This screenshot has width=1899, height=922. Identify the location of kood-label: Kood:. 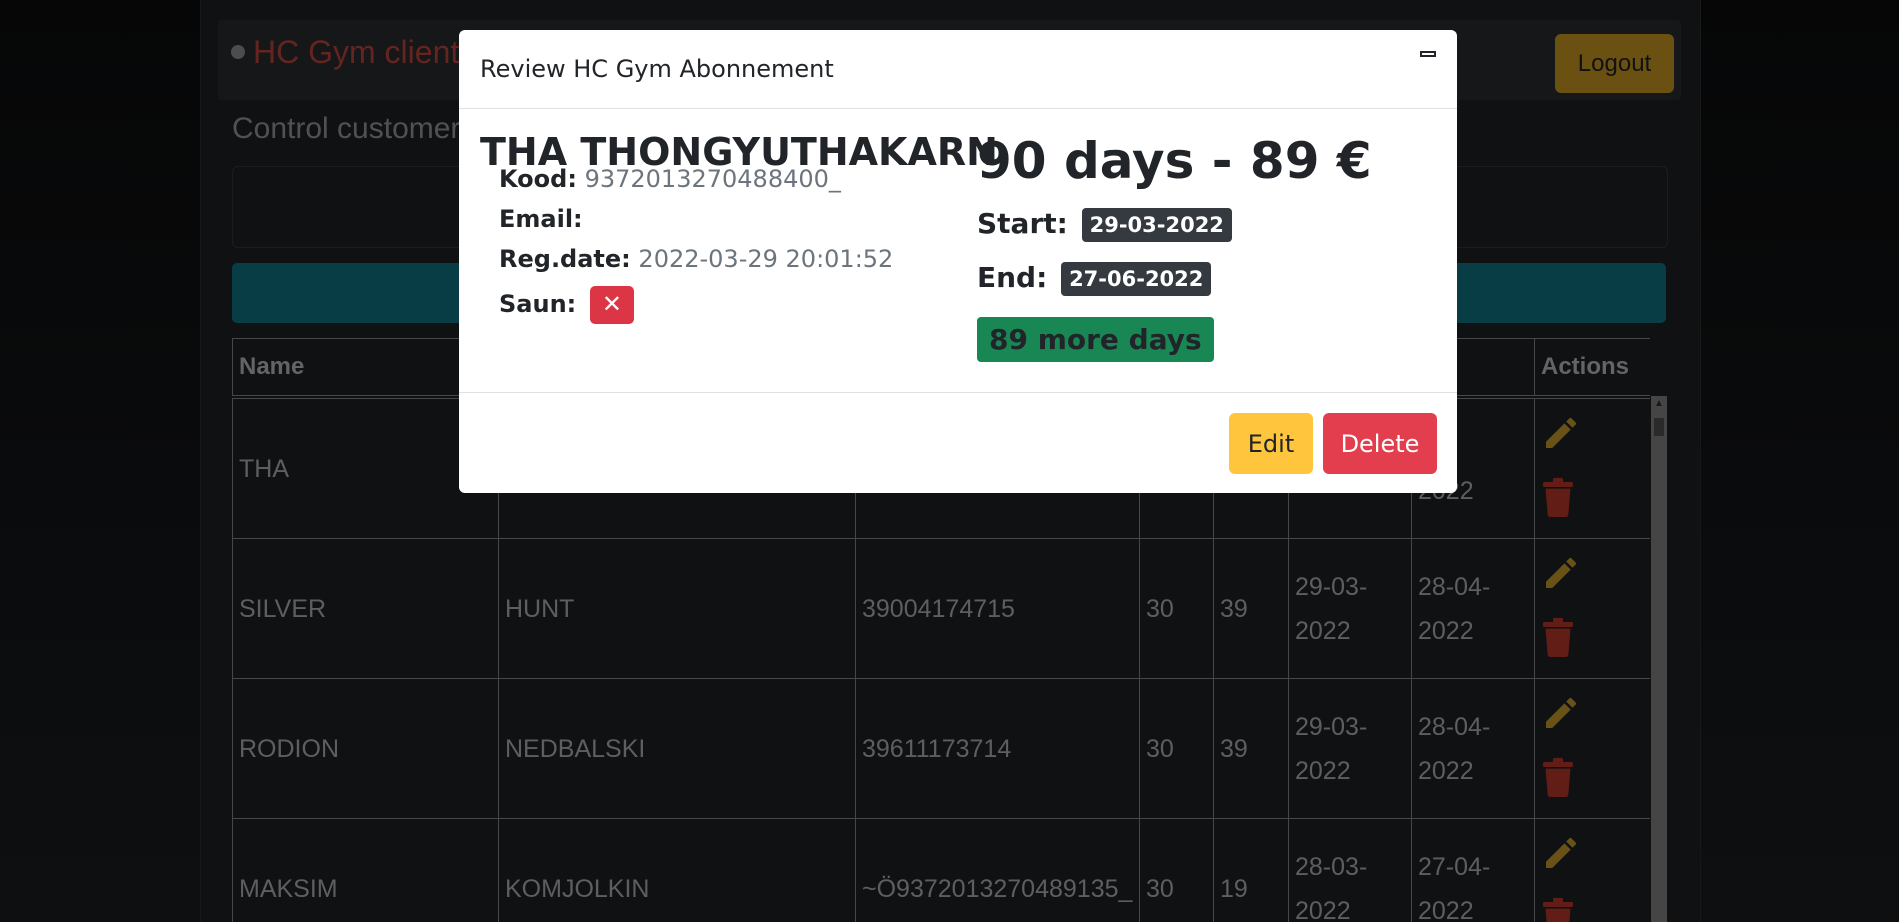
(538, 179).